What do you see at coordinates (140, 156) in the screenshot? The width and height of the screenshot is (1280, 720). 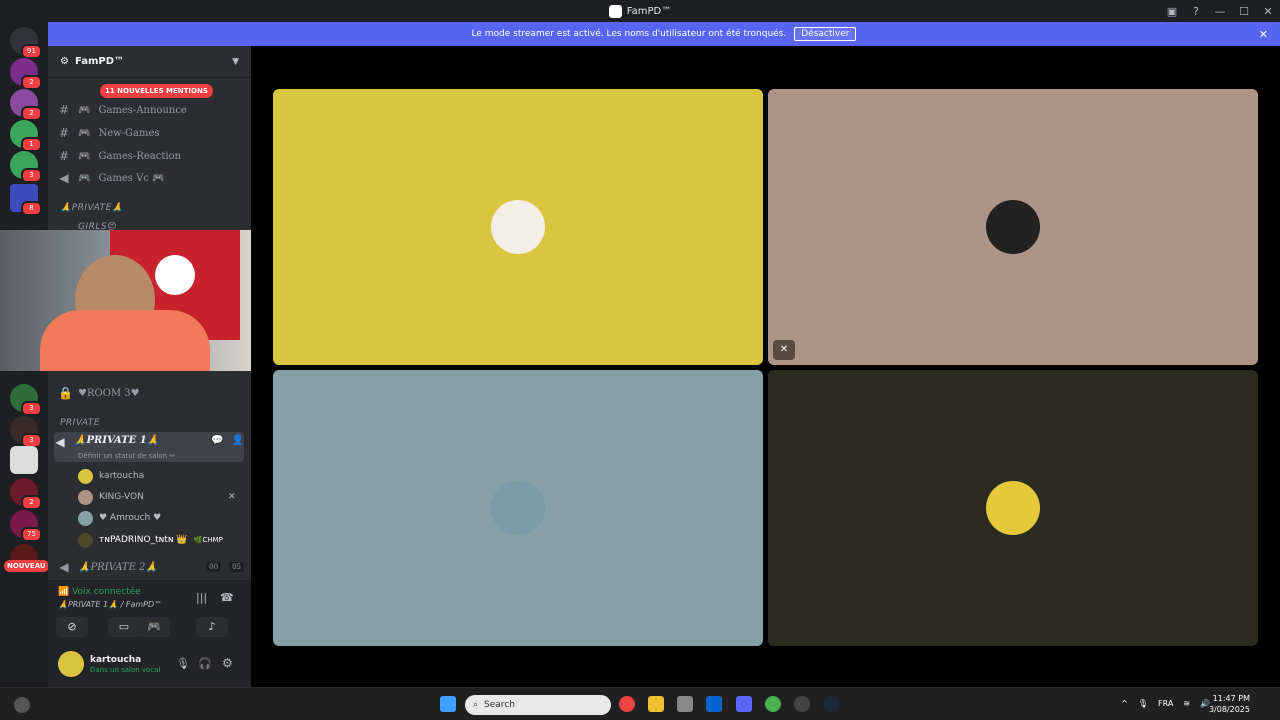 I see `channel-name: Games-Reaction` at bounding box center [140, 156].